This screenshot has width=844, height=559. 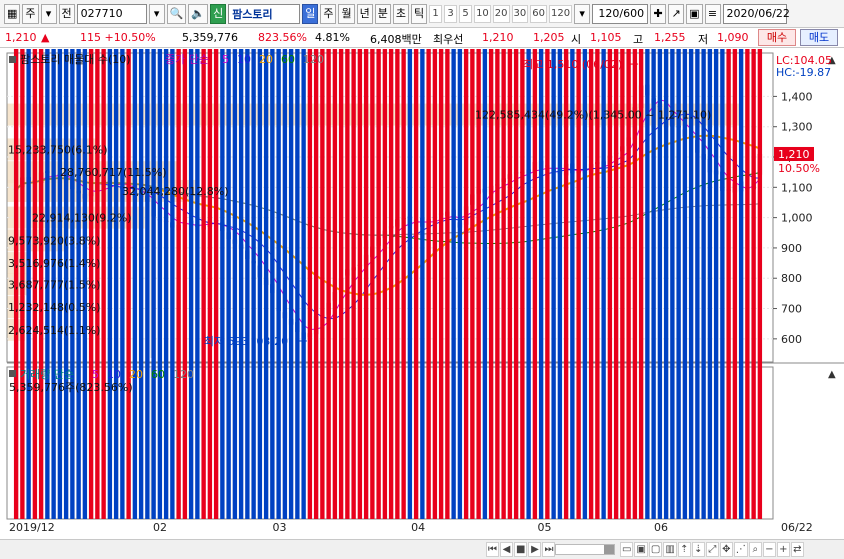 I want to click on scroll-next-icon: ▶, so click(x=535, y=549).